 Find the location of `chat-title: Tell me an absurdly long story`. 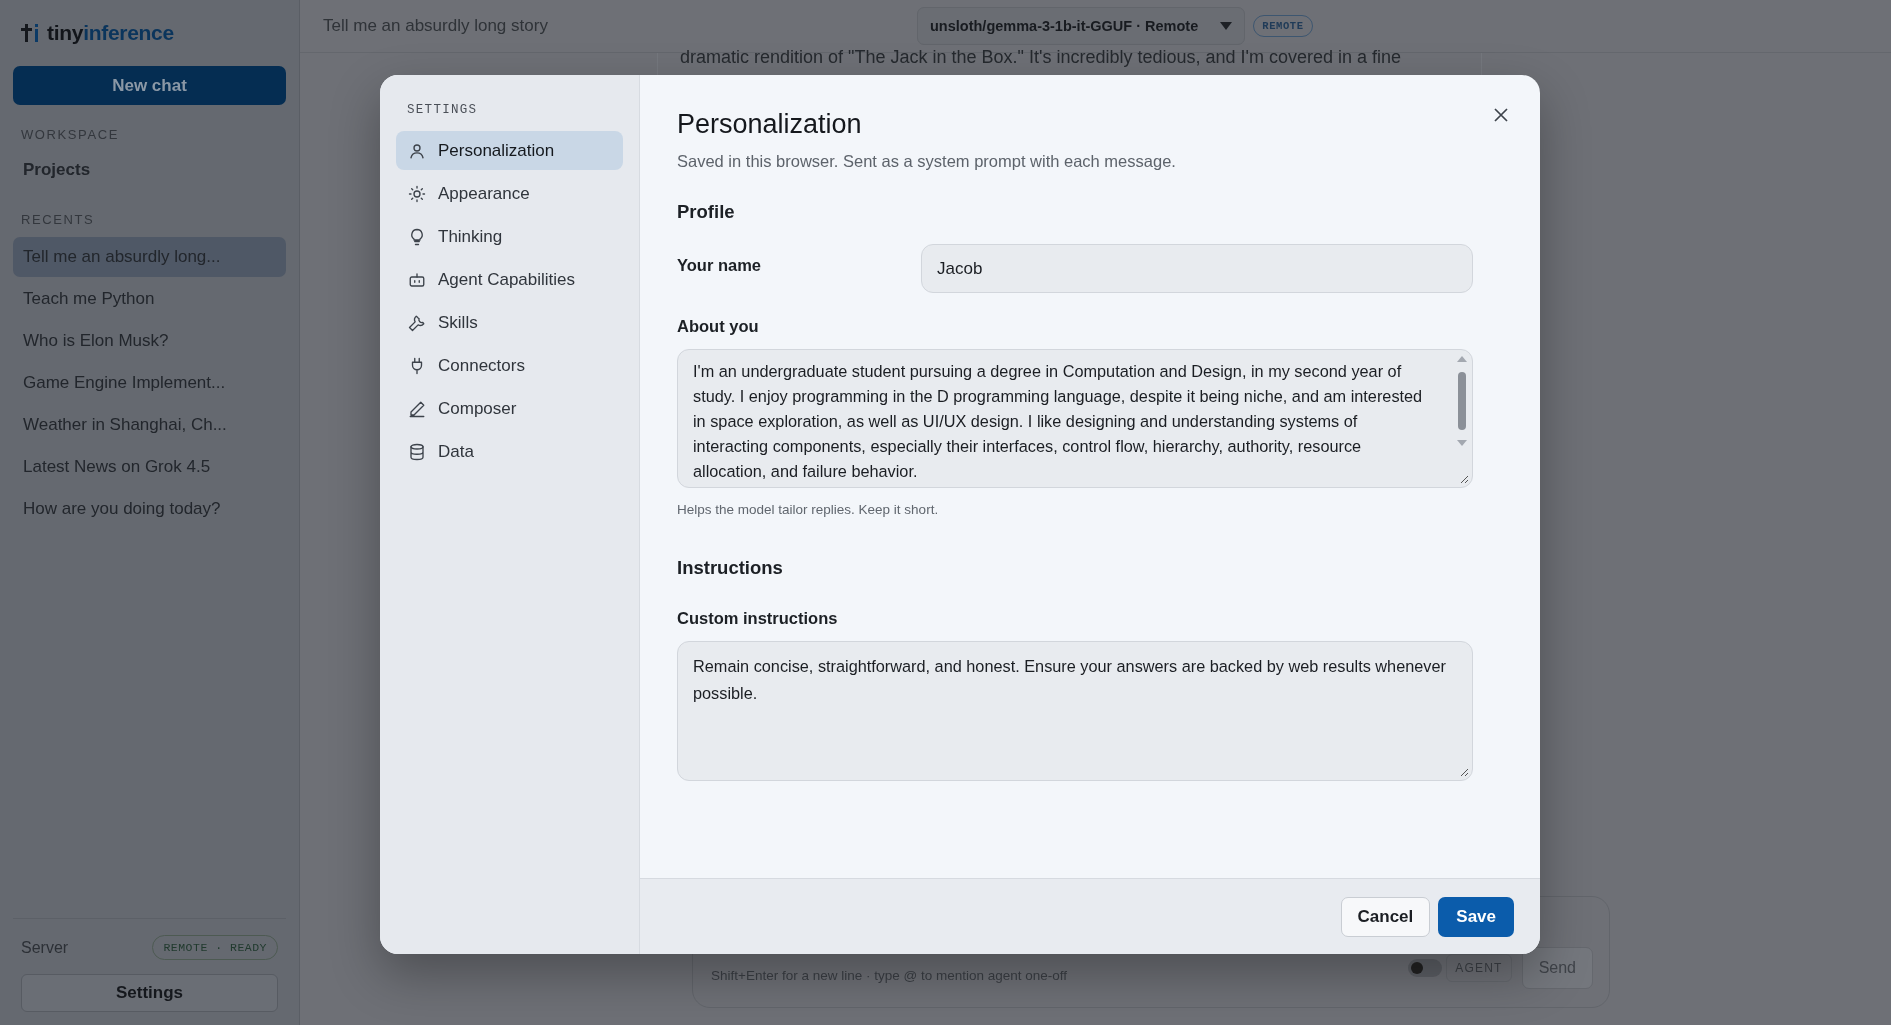

chat-title: Tell me an absurdly long story is located at coordinates (436, 26).